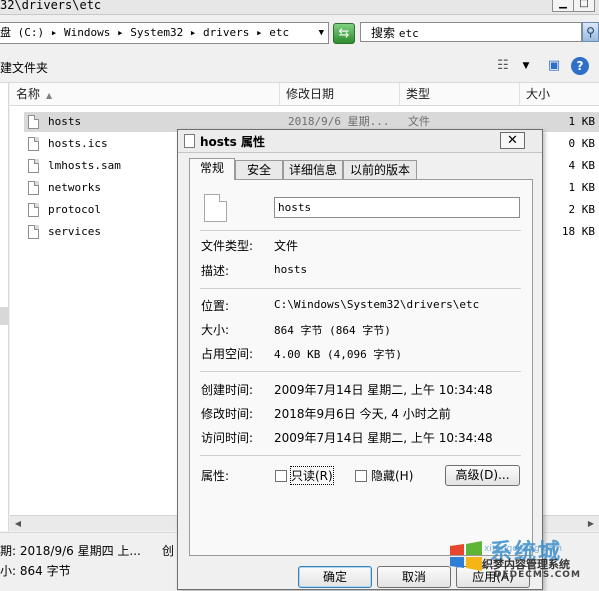 This screenshot has height=591, width=599. What do you see at coordinates (554, 66) in the screenshot?
I see `preview-pane-icon: ▣` at bounding box center [554, 66].